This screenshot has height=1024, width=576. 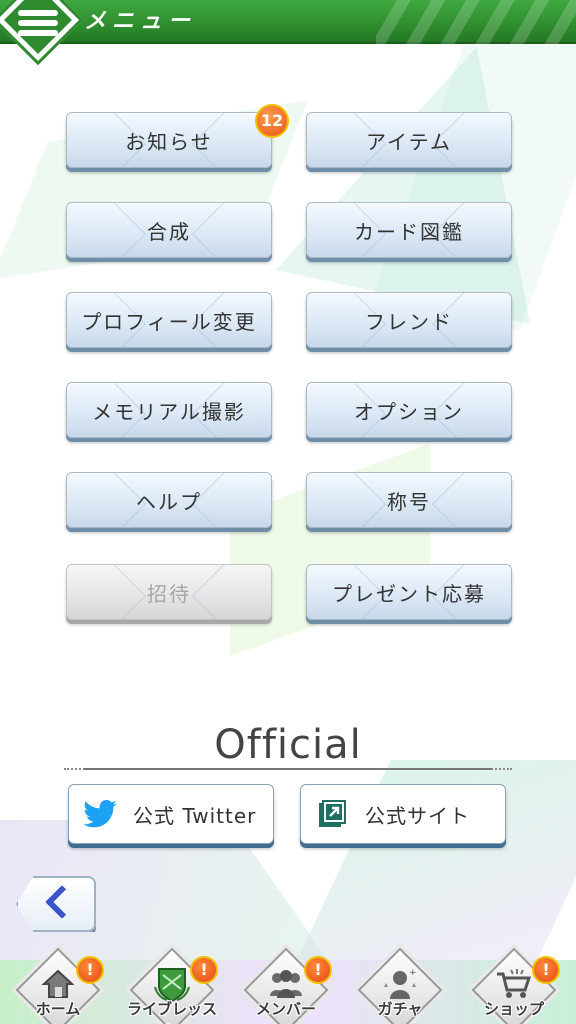 What do you see at coordinates (100, 814) in the screenshot?
I see `twitter-bird-icon` at bounding box center [100, 814].